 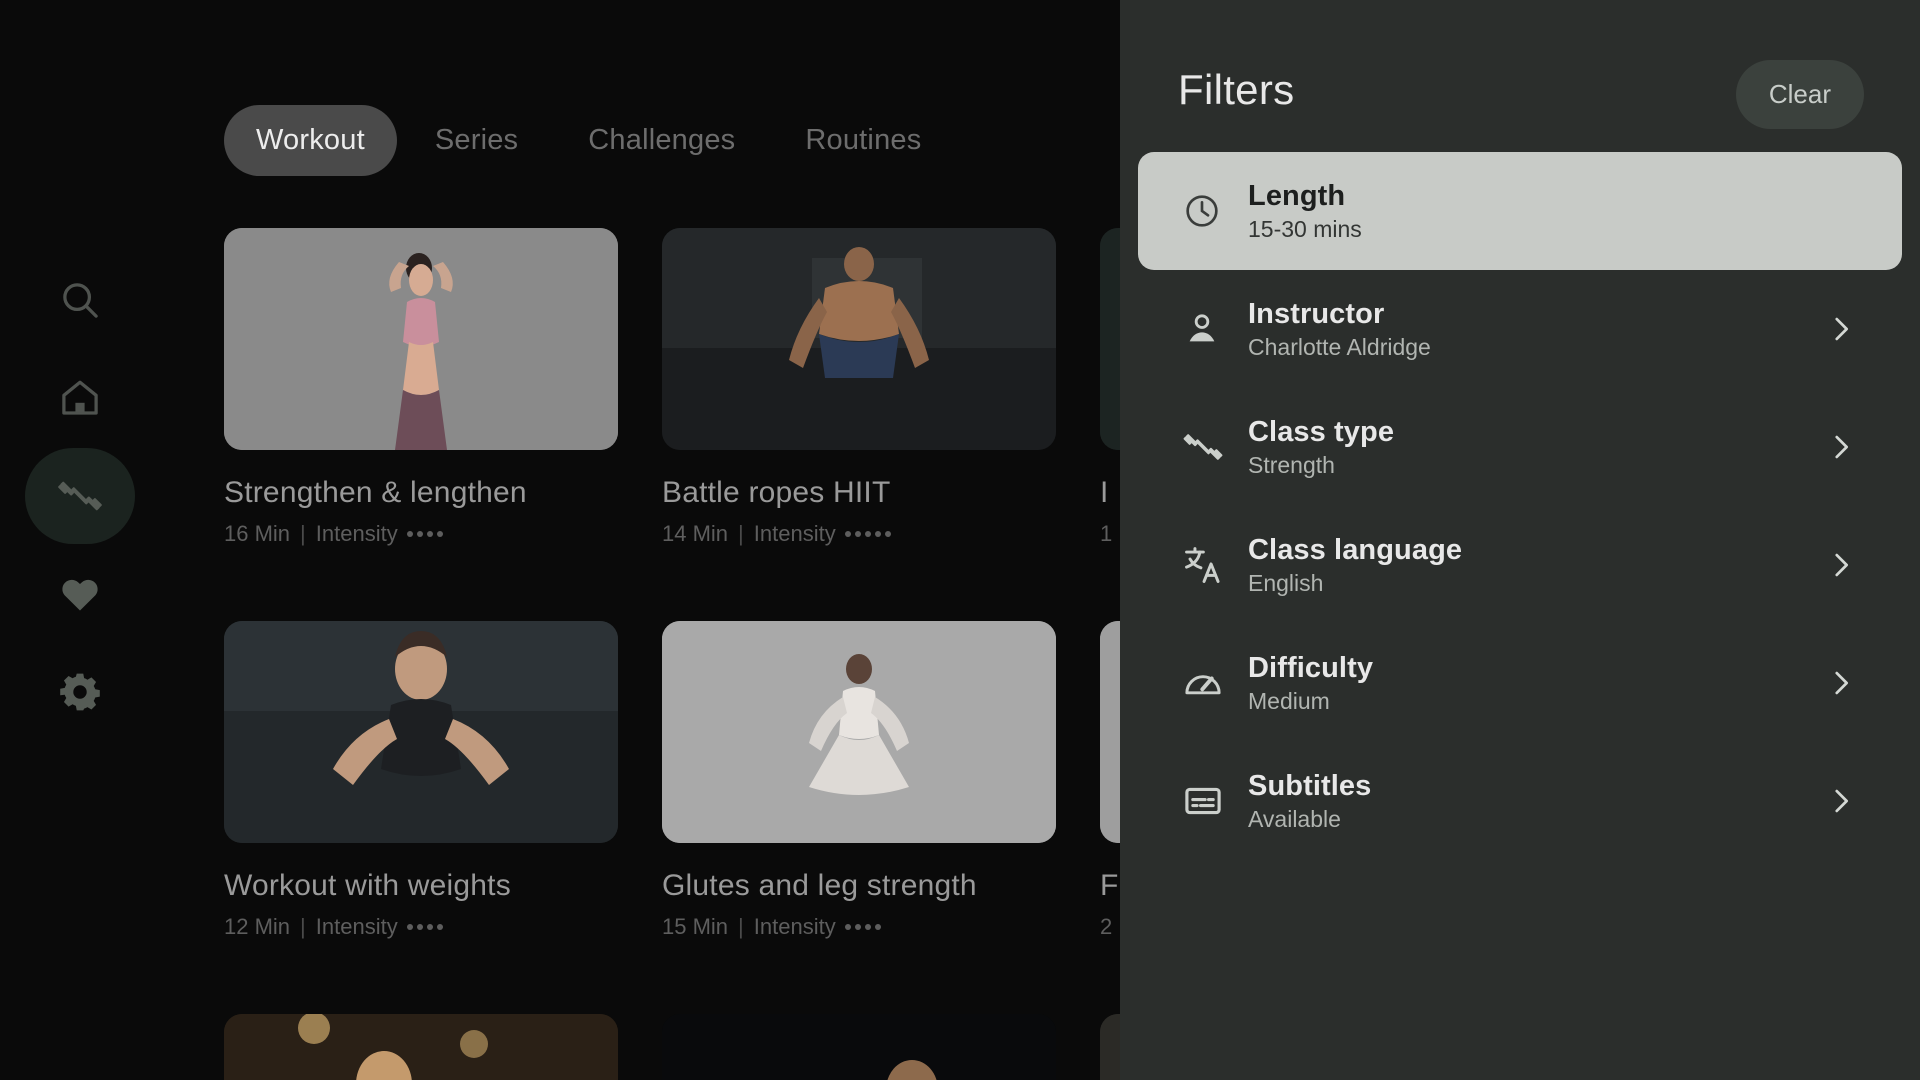 I want to click on filter-text: Class language English, so click(x=1533, y=565).